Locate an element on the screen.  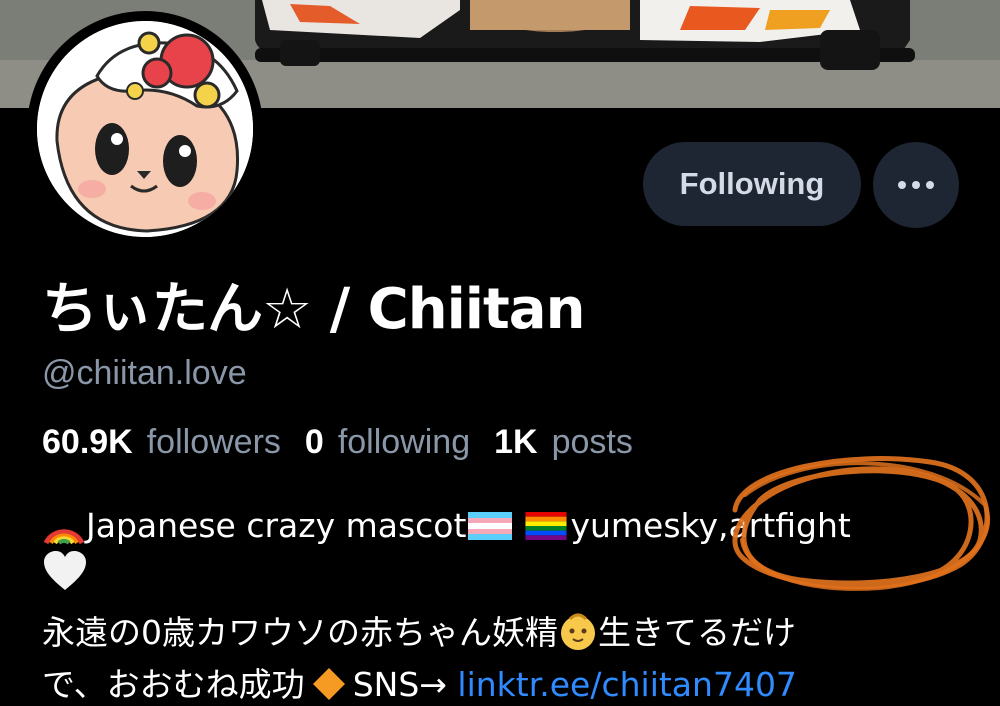
posts-count-group: 1K posts is located at coordinates (563, 442).